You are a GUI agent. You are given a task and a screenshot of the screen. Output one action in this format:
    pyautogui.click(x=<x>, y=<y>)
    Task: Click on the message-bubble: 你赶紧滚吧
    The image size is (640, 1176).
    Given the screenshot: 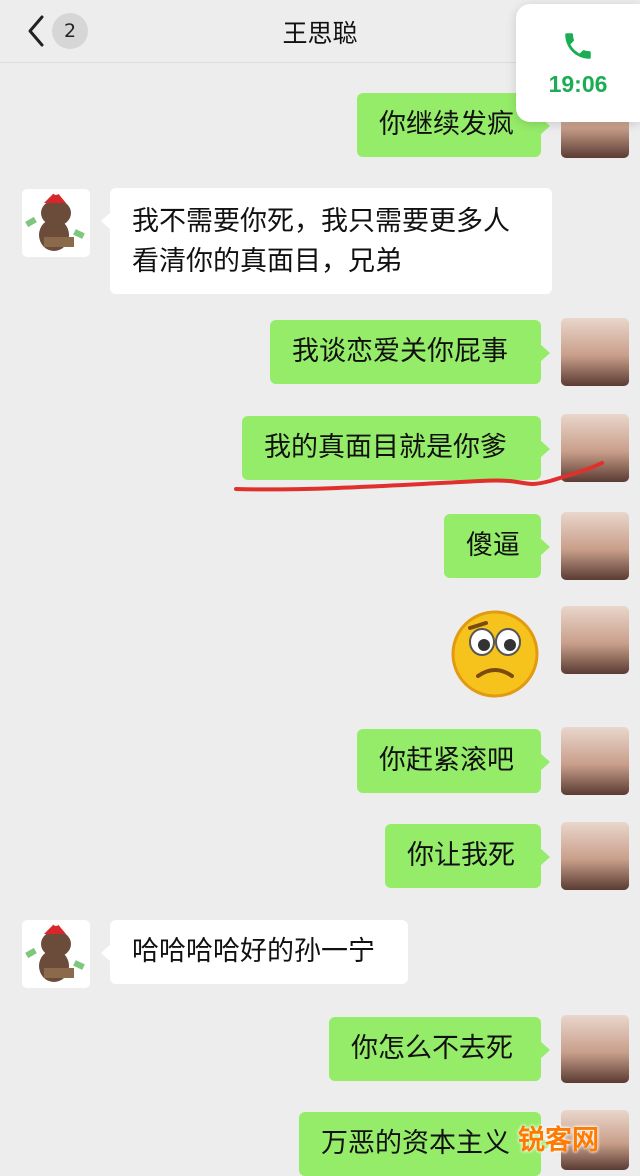 What is the action you would take?
    pyautogui.click(x=453, y=761)
    